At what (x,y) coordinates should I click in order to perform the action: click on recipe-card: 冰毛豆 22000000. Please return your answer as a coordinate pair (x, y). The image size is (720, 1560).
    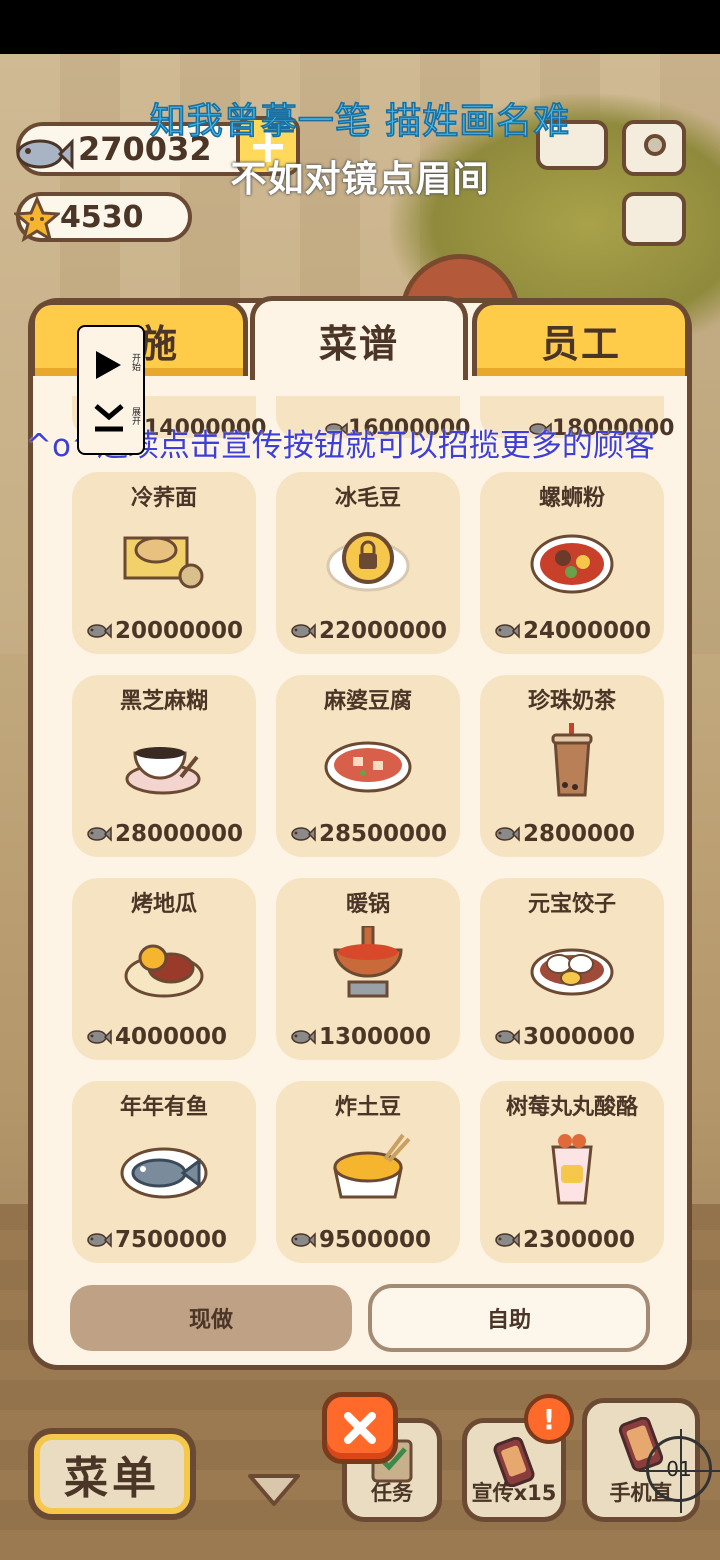
    Looking at the image, I should click on (368, 563).